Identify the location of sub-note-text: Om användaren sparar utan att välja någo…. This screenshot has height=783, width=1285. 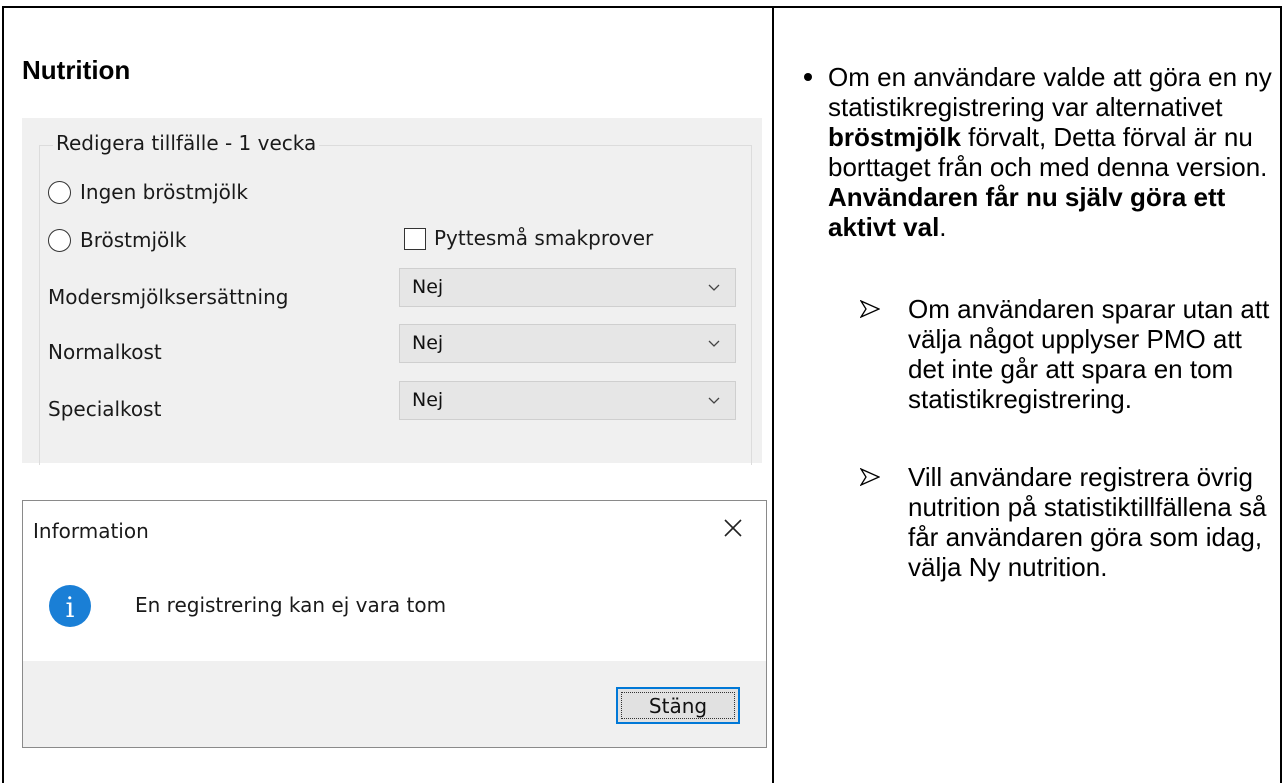
(1089, 354).